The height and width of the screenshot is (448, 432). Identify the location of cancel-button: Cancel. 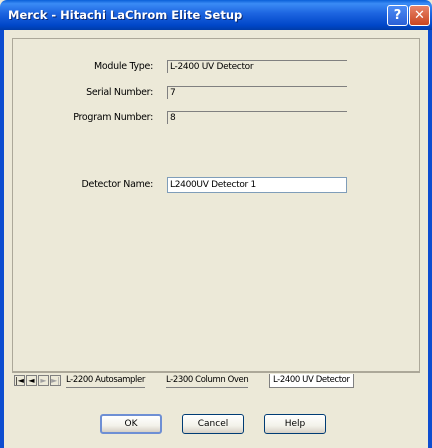
(213, 424).